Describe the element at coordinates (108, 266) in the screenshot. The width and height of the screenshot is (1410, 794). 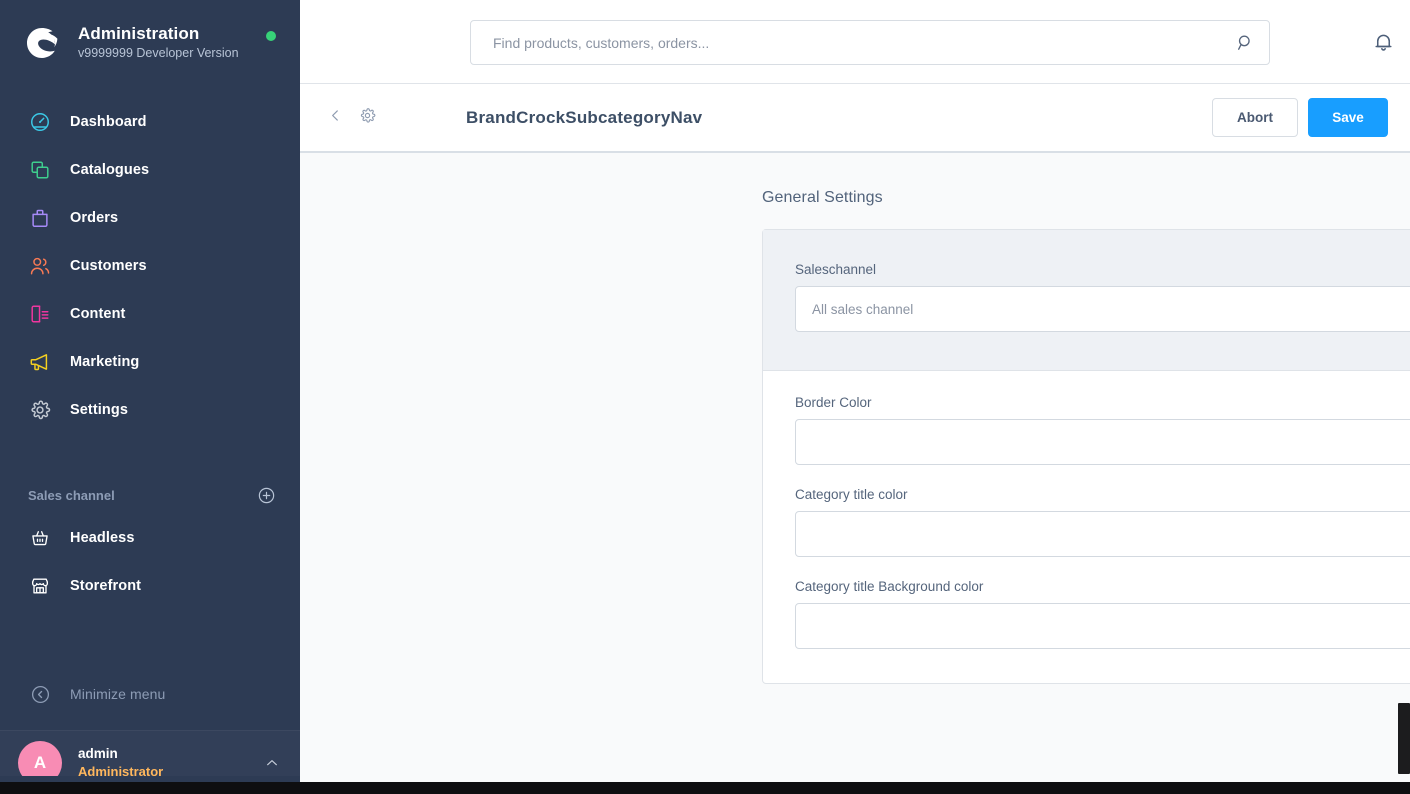
I see `sidebar-item-label: Customers` at that location.